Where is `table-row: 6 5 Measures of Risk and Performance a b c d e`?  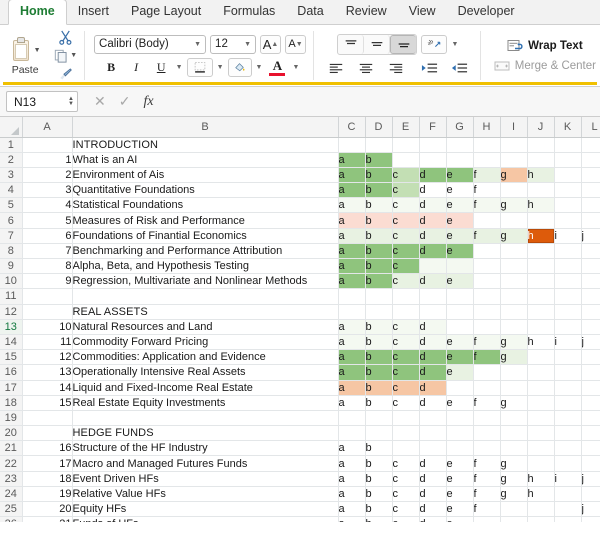
table-row: 6 5 Measures of Risk and Performance a b c d e is located at coordinates (300, 220).